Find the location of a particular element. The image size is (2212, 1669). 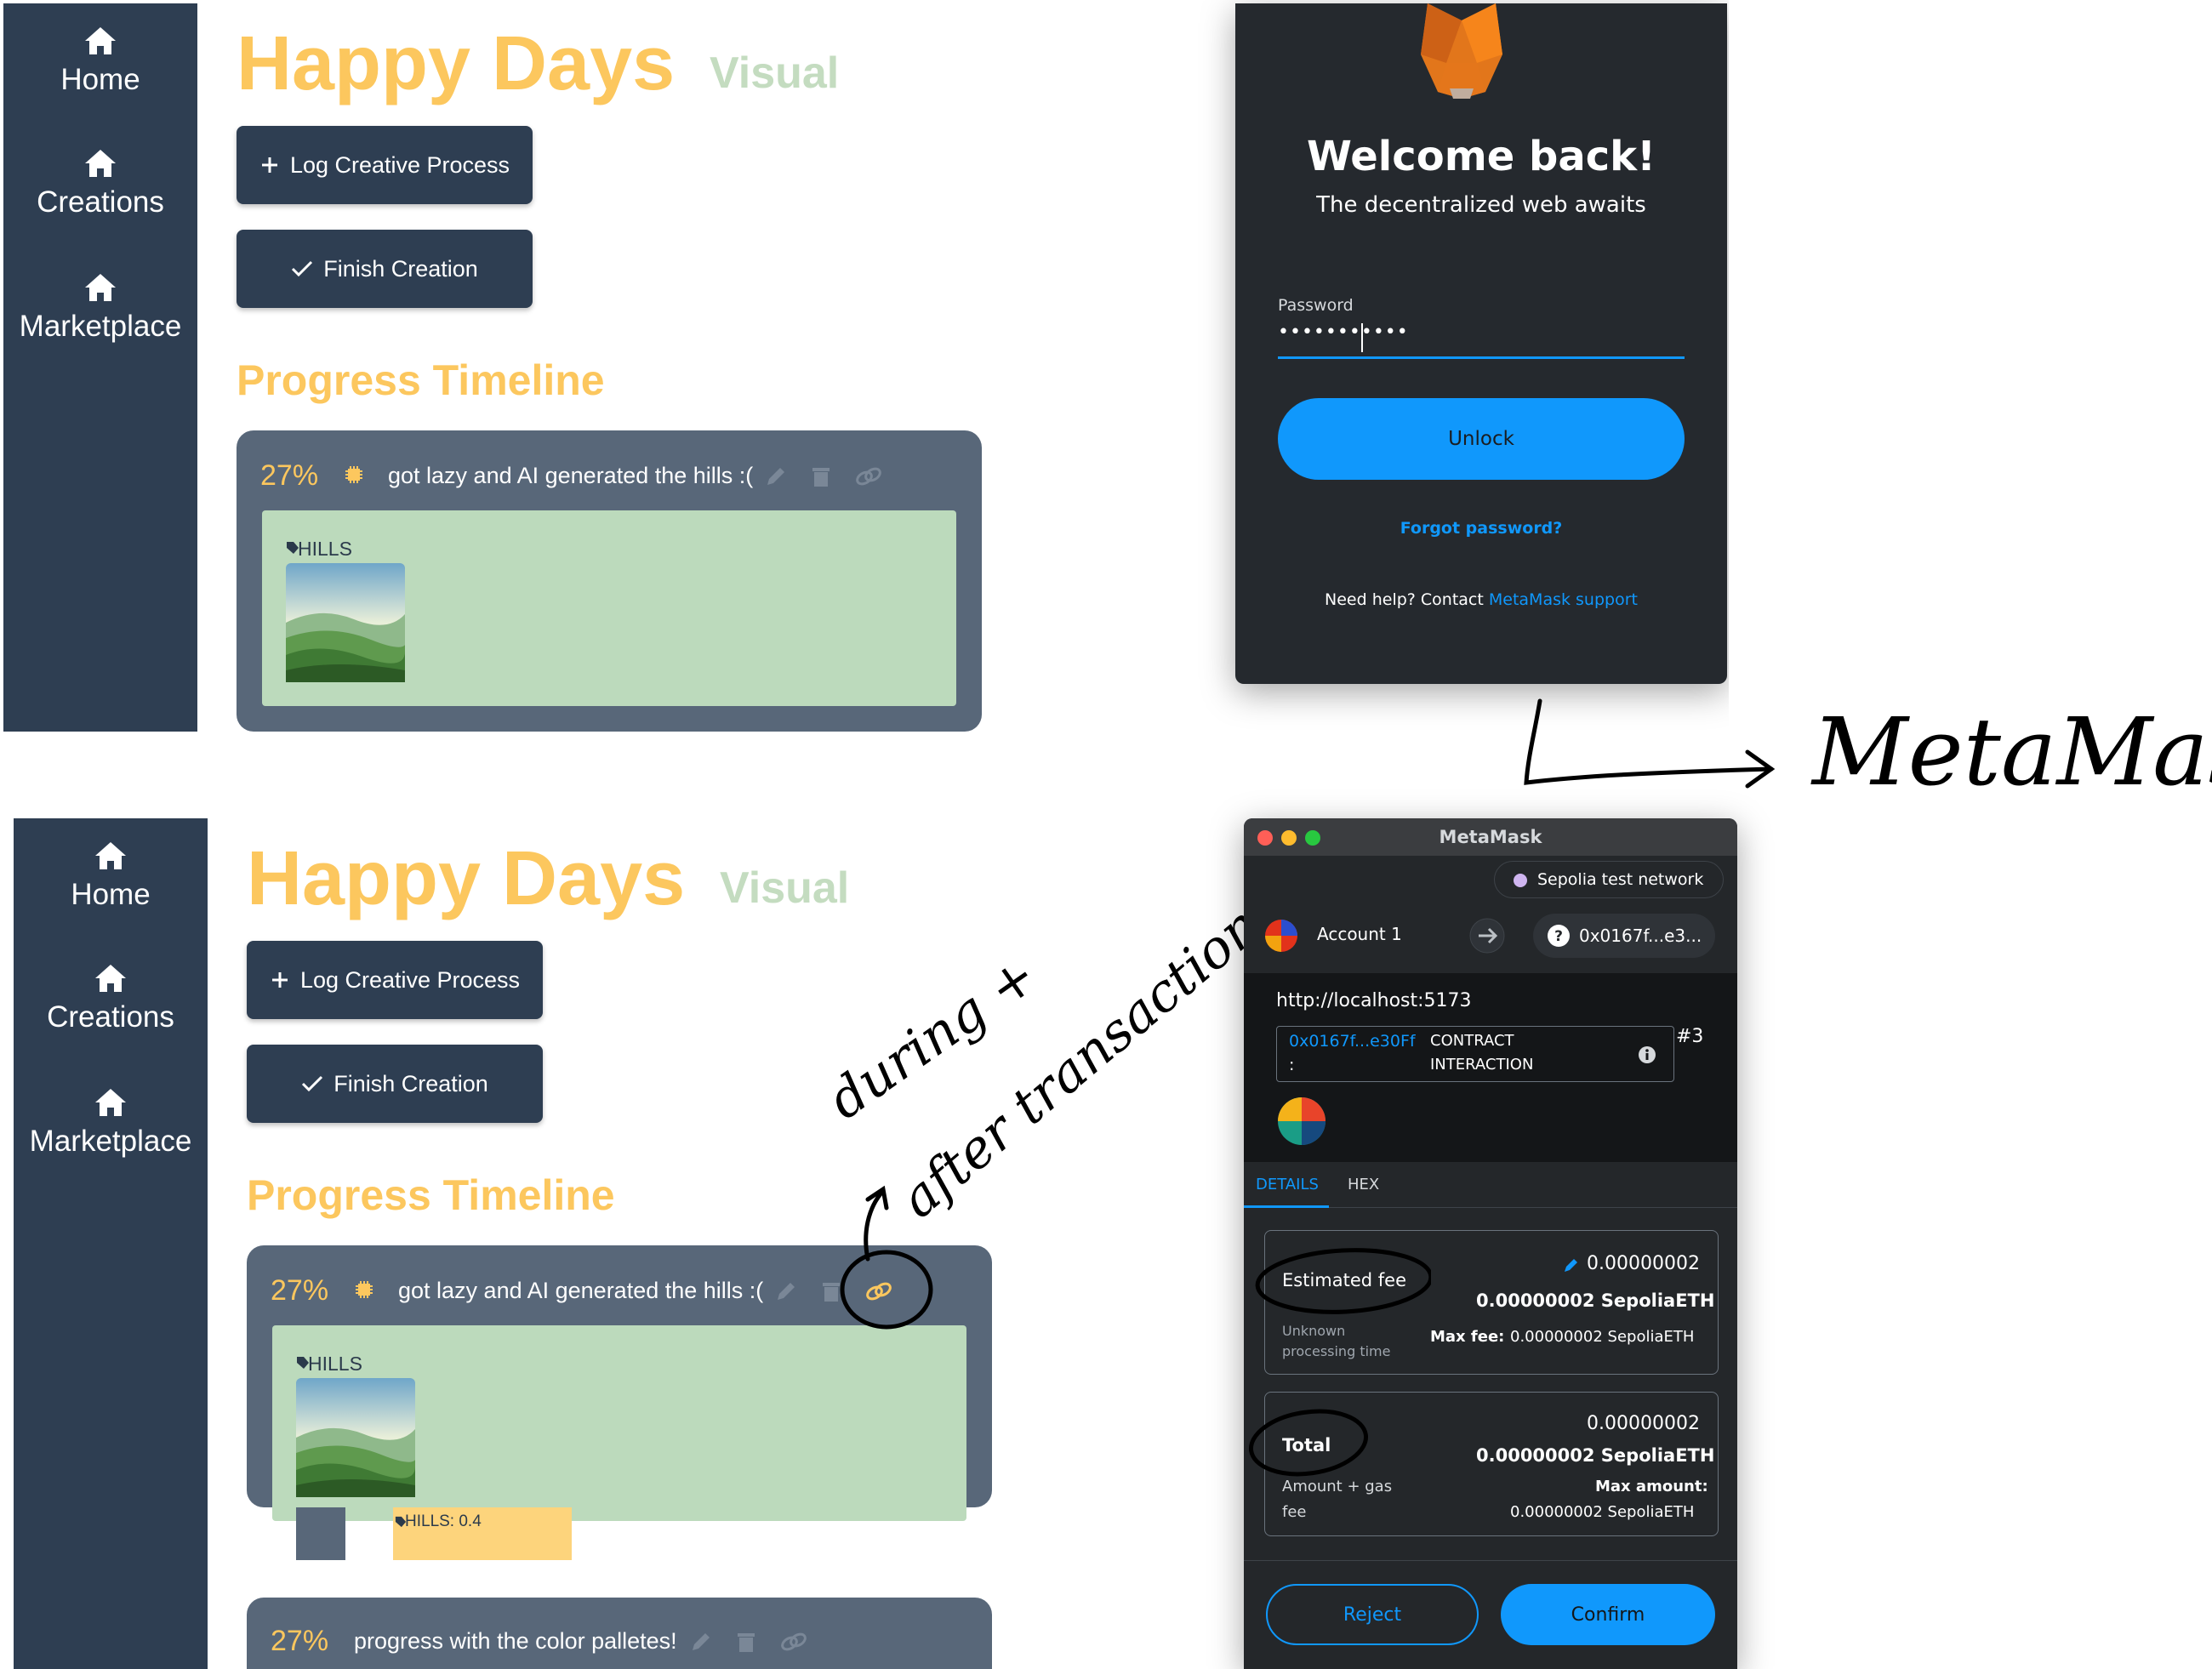

tab-hex: HEX is located at coordinates (1369, 1185).